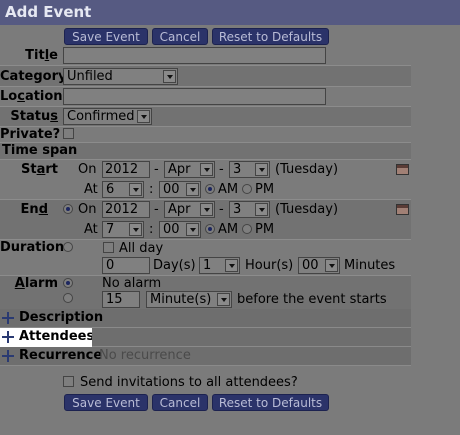  What do you see at coordinates (40, 150) in the screenshot?
I see `timespan-heading: Time span` at bounding box center [40, 150].